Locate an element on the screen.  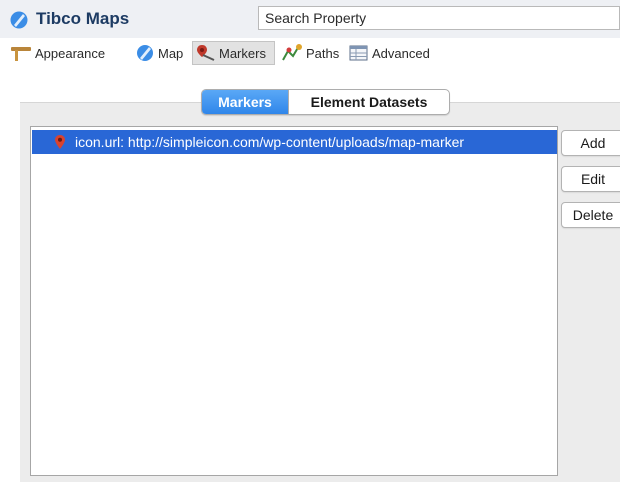
toolbar-advanced: Advanced is located at coordinates (389, 53).